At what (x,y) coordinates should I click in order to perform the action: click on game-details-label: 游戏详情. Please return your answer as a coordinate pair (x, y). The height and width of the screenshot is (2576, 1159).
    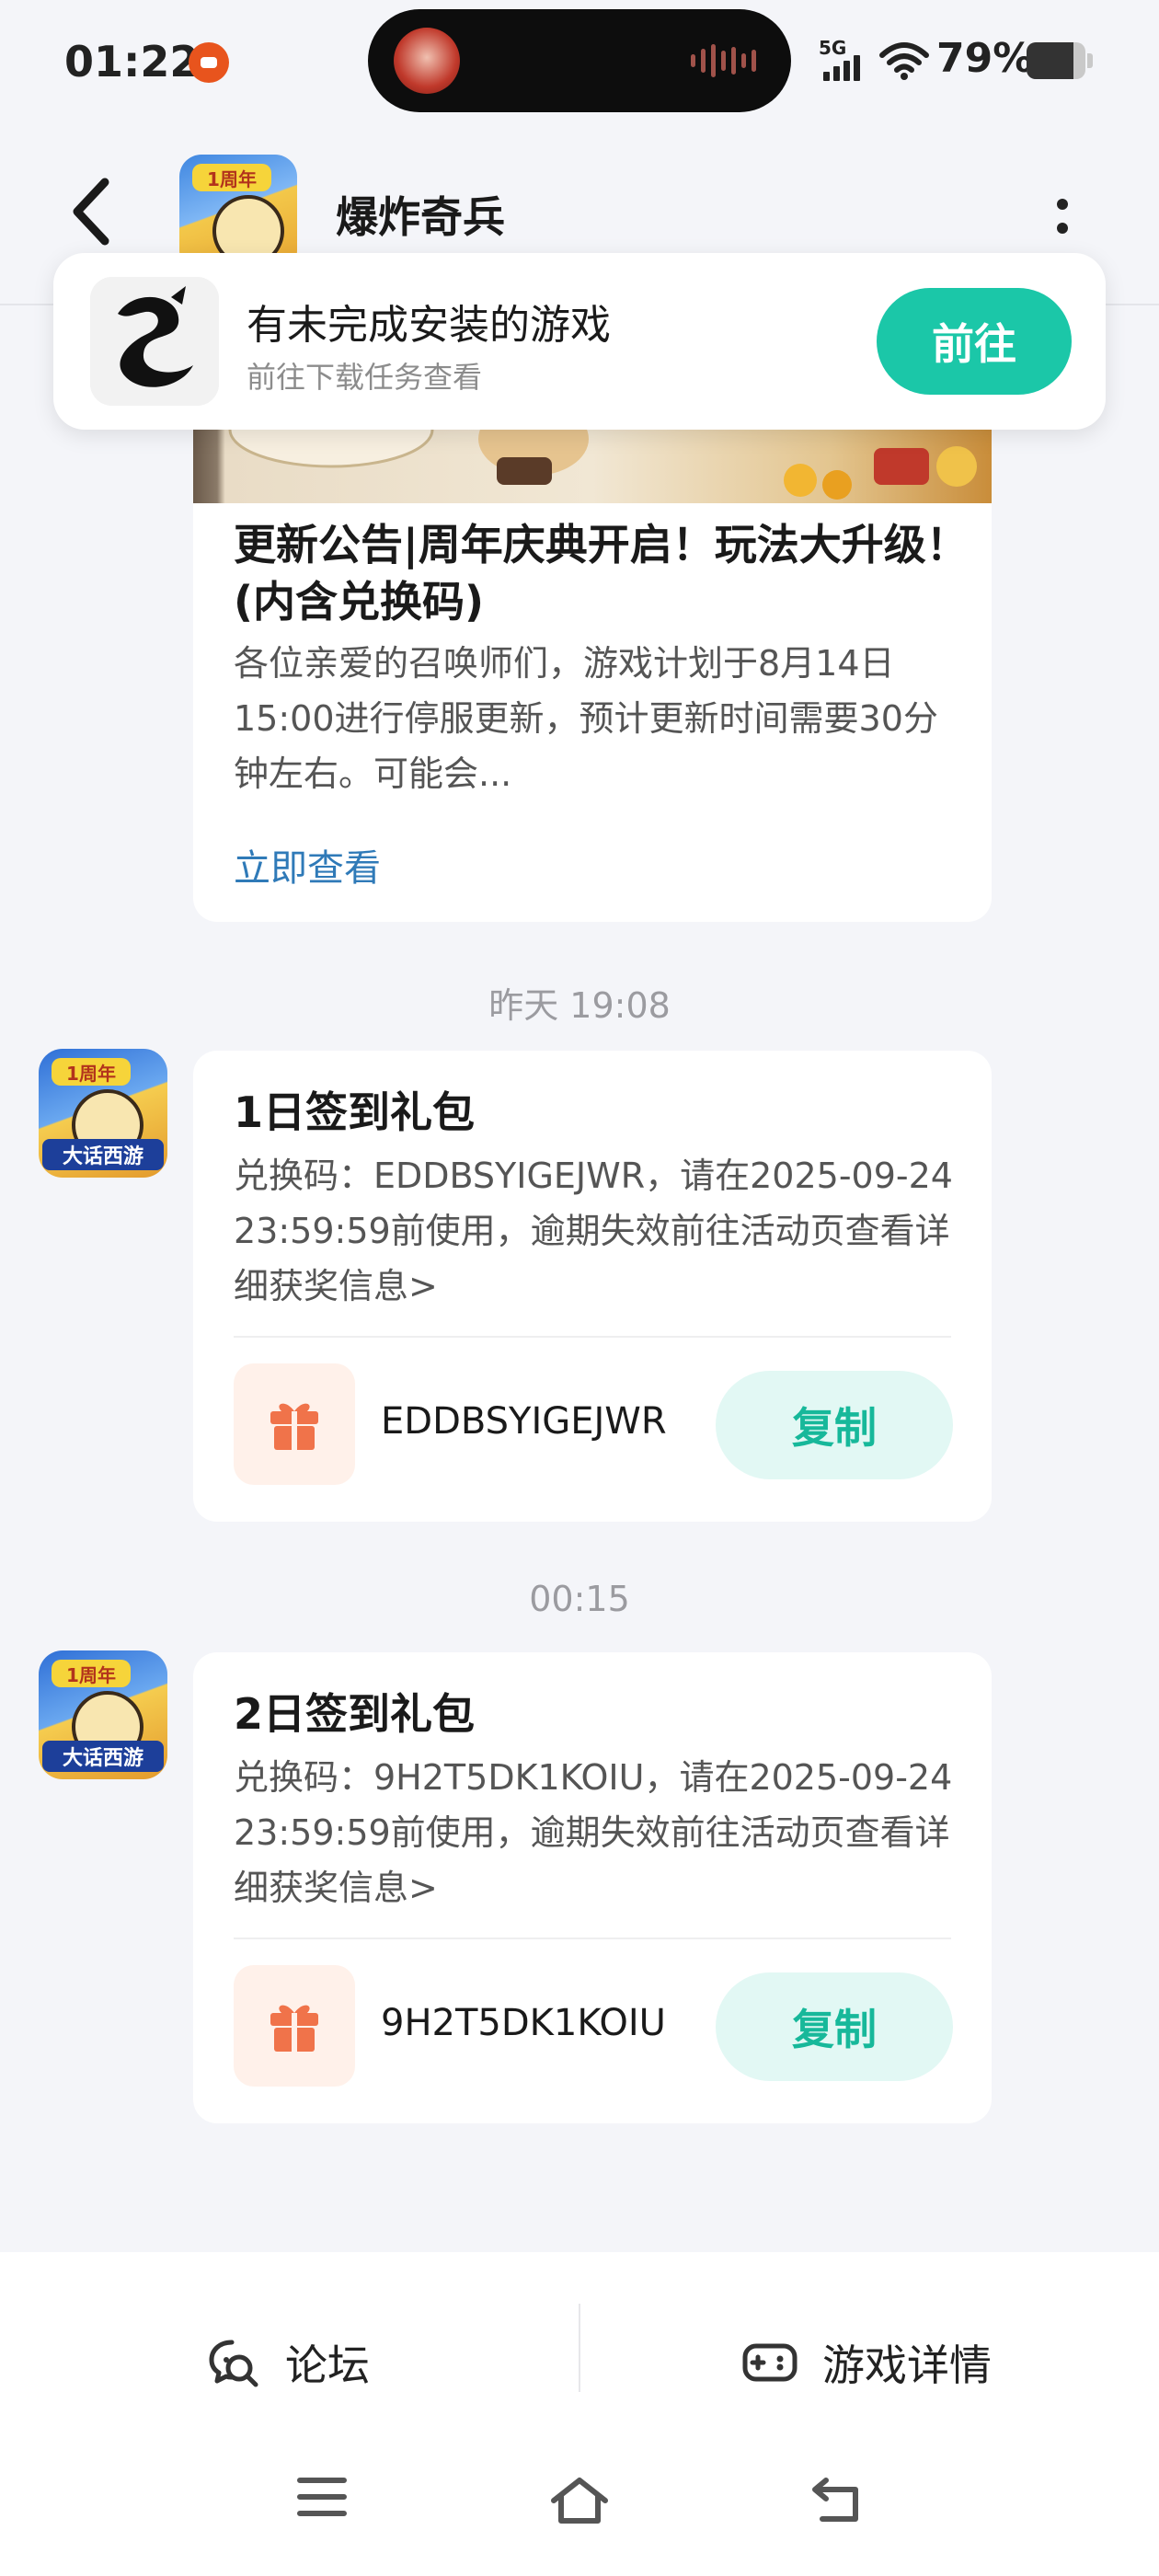
    Looking at the image, I should click on (907, 2365).